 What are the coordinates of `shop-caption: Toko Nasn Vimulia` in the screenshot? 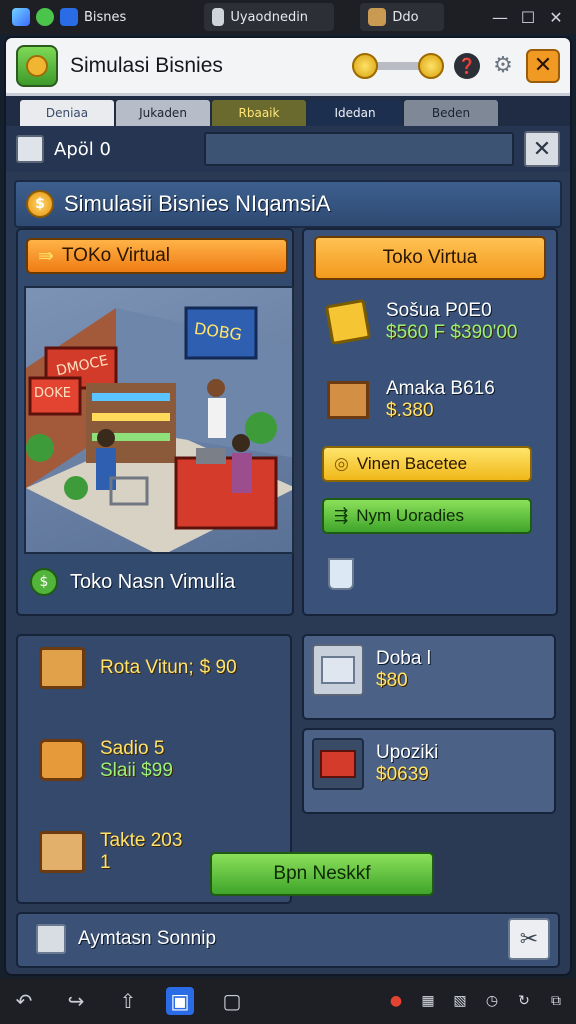 It's located at (153, 581).